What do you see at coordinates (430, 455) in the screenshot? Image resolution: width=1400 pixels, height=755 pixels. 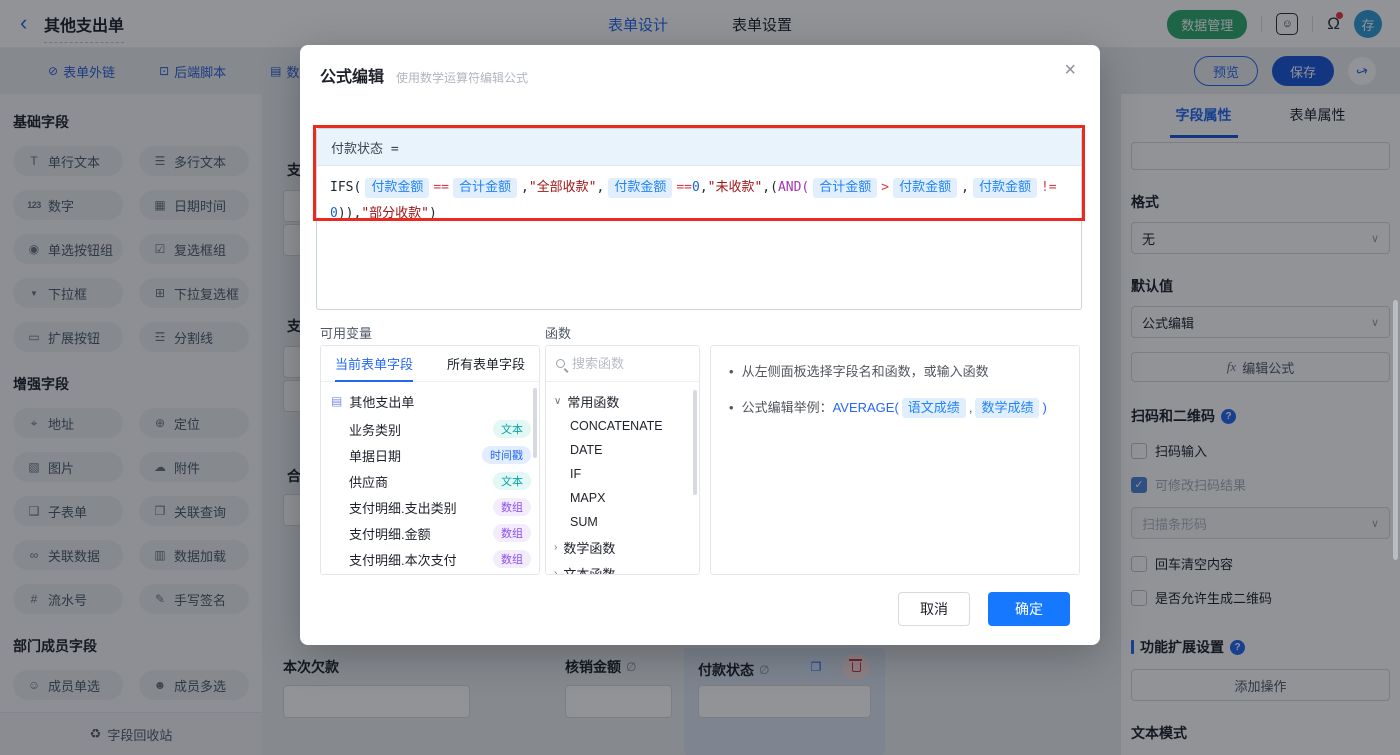 I see `variable-row: 单据日期 时间戳` at bounding box center [430, 455].